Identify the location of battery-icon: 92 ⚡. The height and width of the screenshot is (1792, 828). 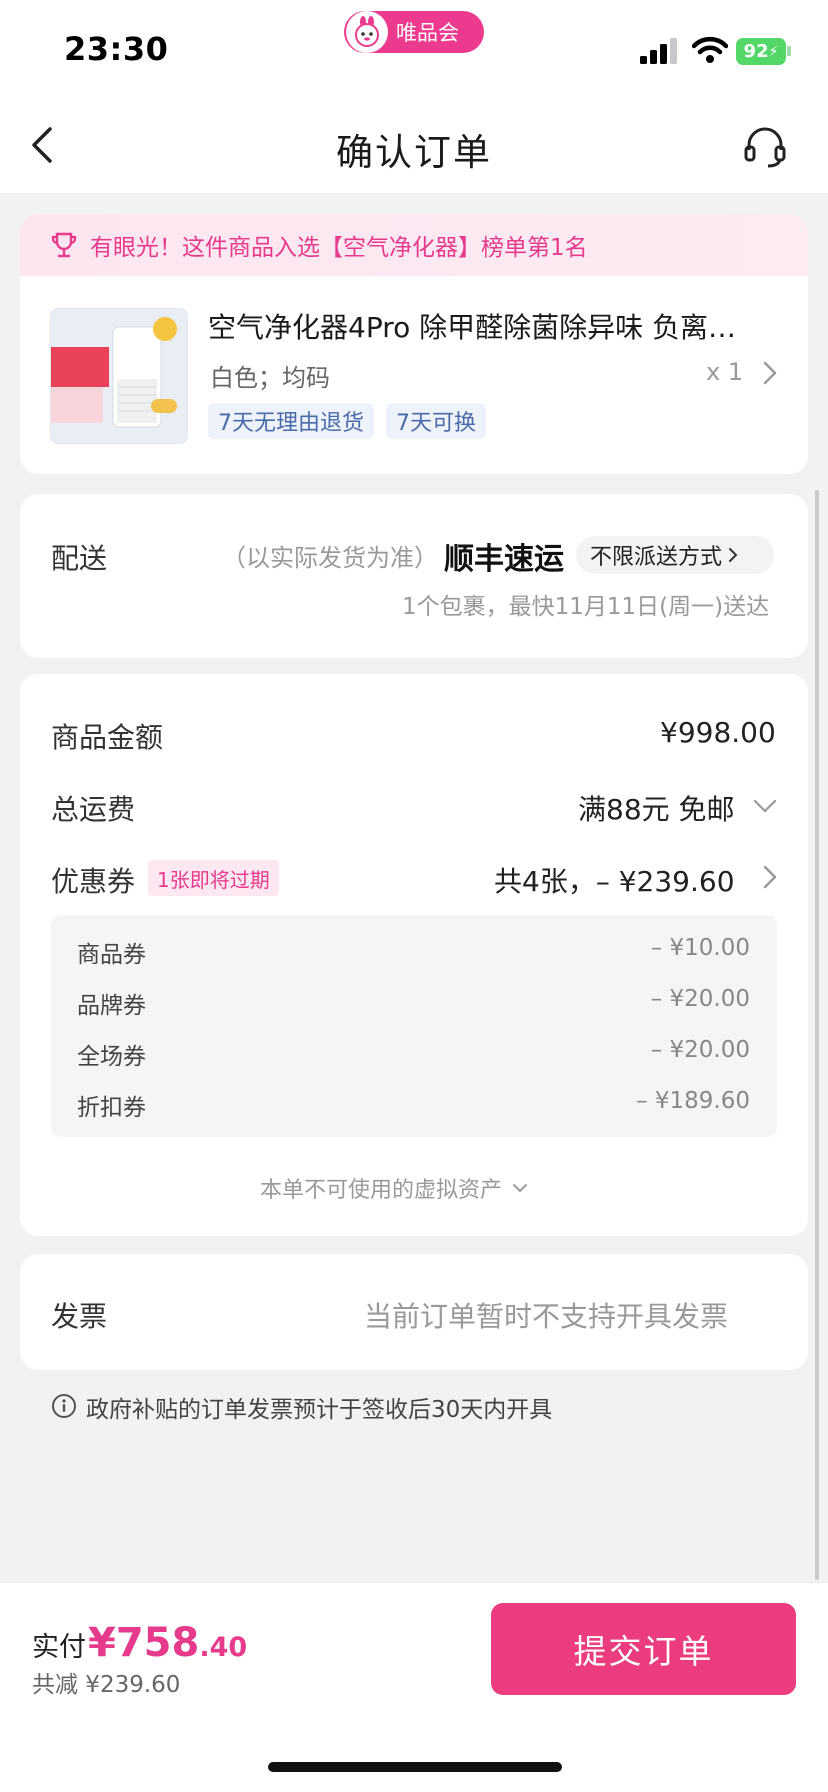
(761, 51).